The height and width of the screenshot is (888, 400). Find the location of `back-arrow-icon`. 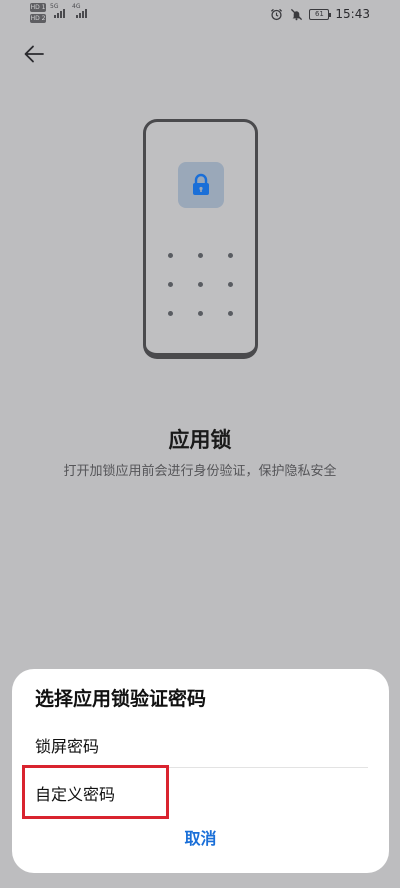

back-arrow-icon is located at coordinates (34, 54).